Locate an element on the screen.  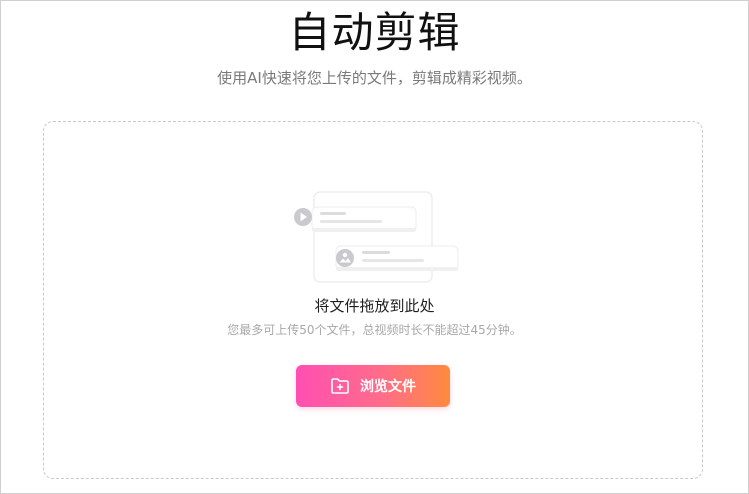
browse-files-button: 浏览文件 is located at coordinates (373, 386).